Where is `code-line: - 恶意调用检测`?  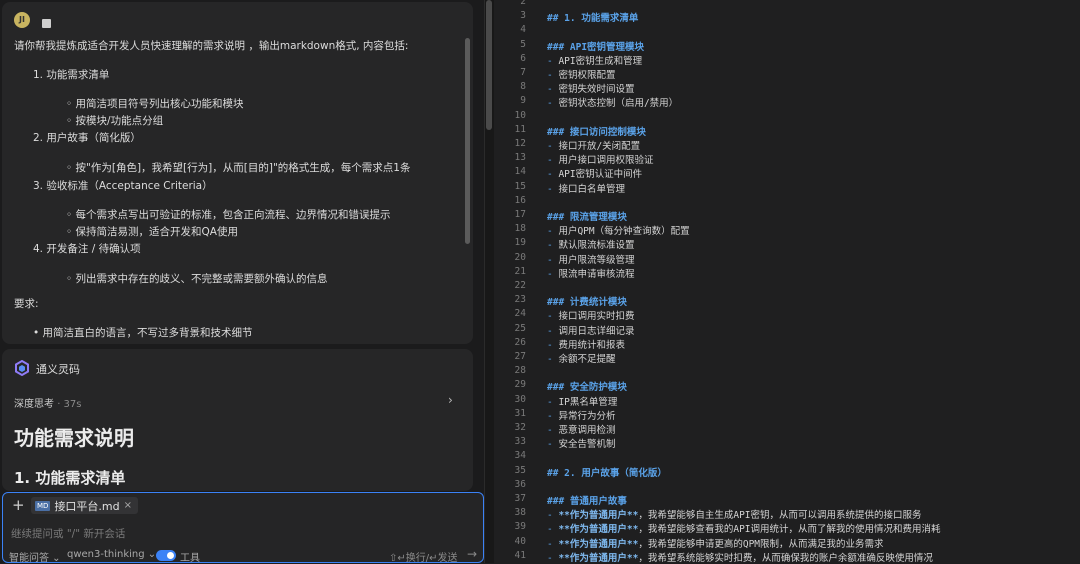
code-line: - 恶意调用检测 is located at coordinates (581, 429).